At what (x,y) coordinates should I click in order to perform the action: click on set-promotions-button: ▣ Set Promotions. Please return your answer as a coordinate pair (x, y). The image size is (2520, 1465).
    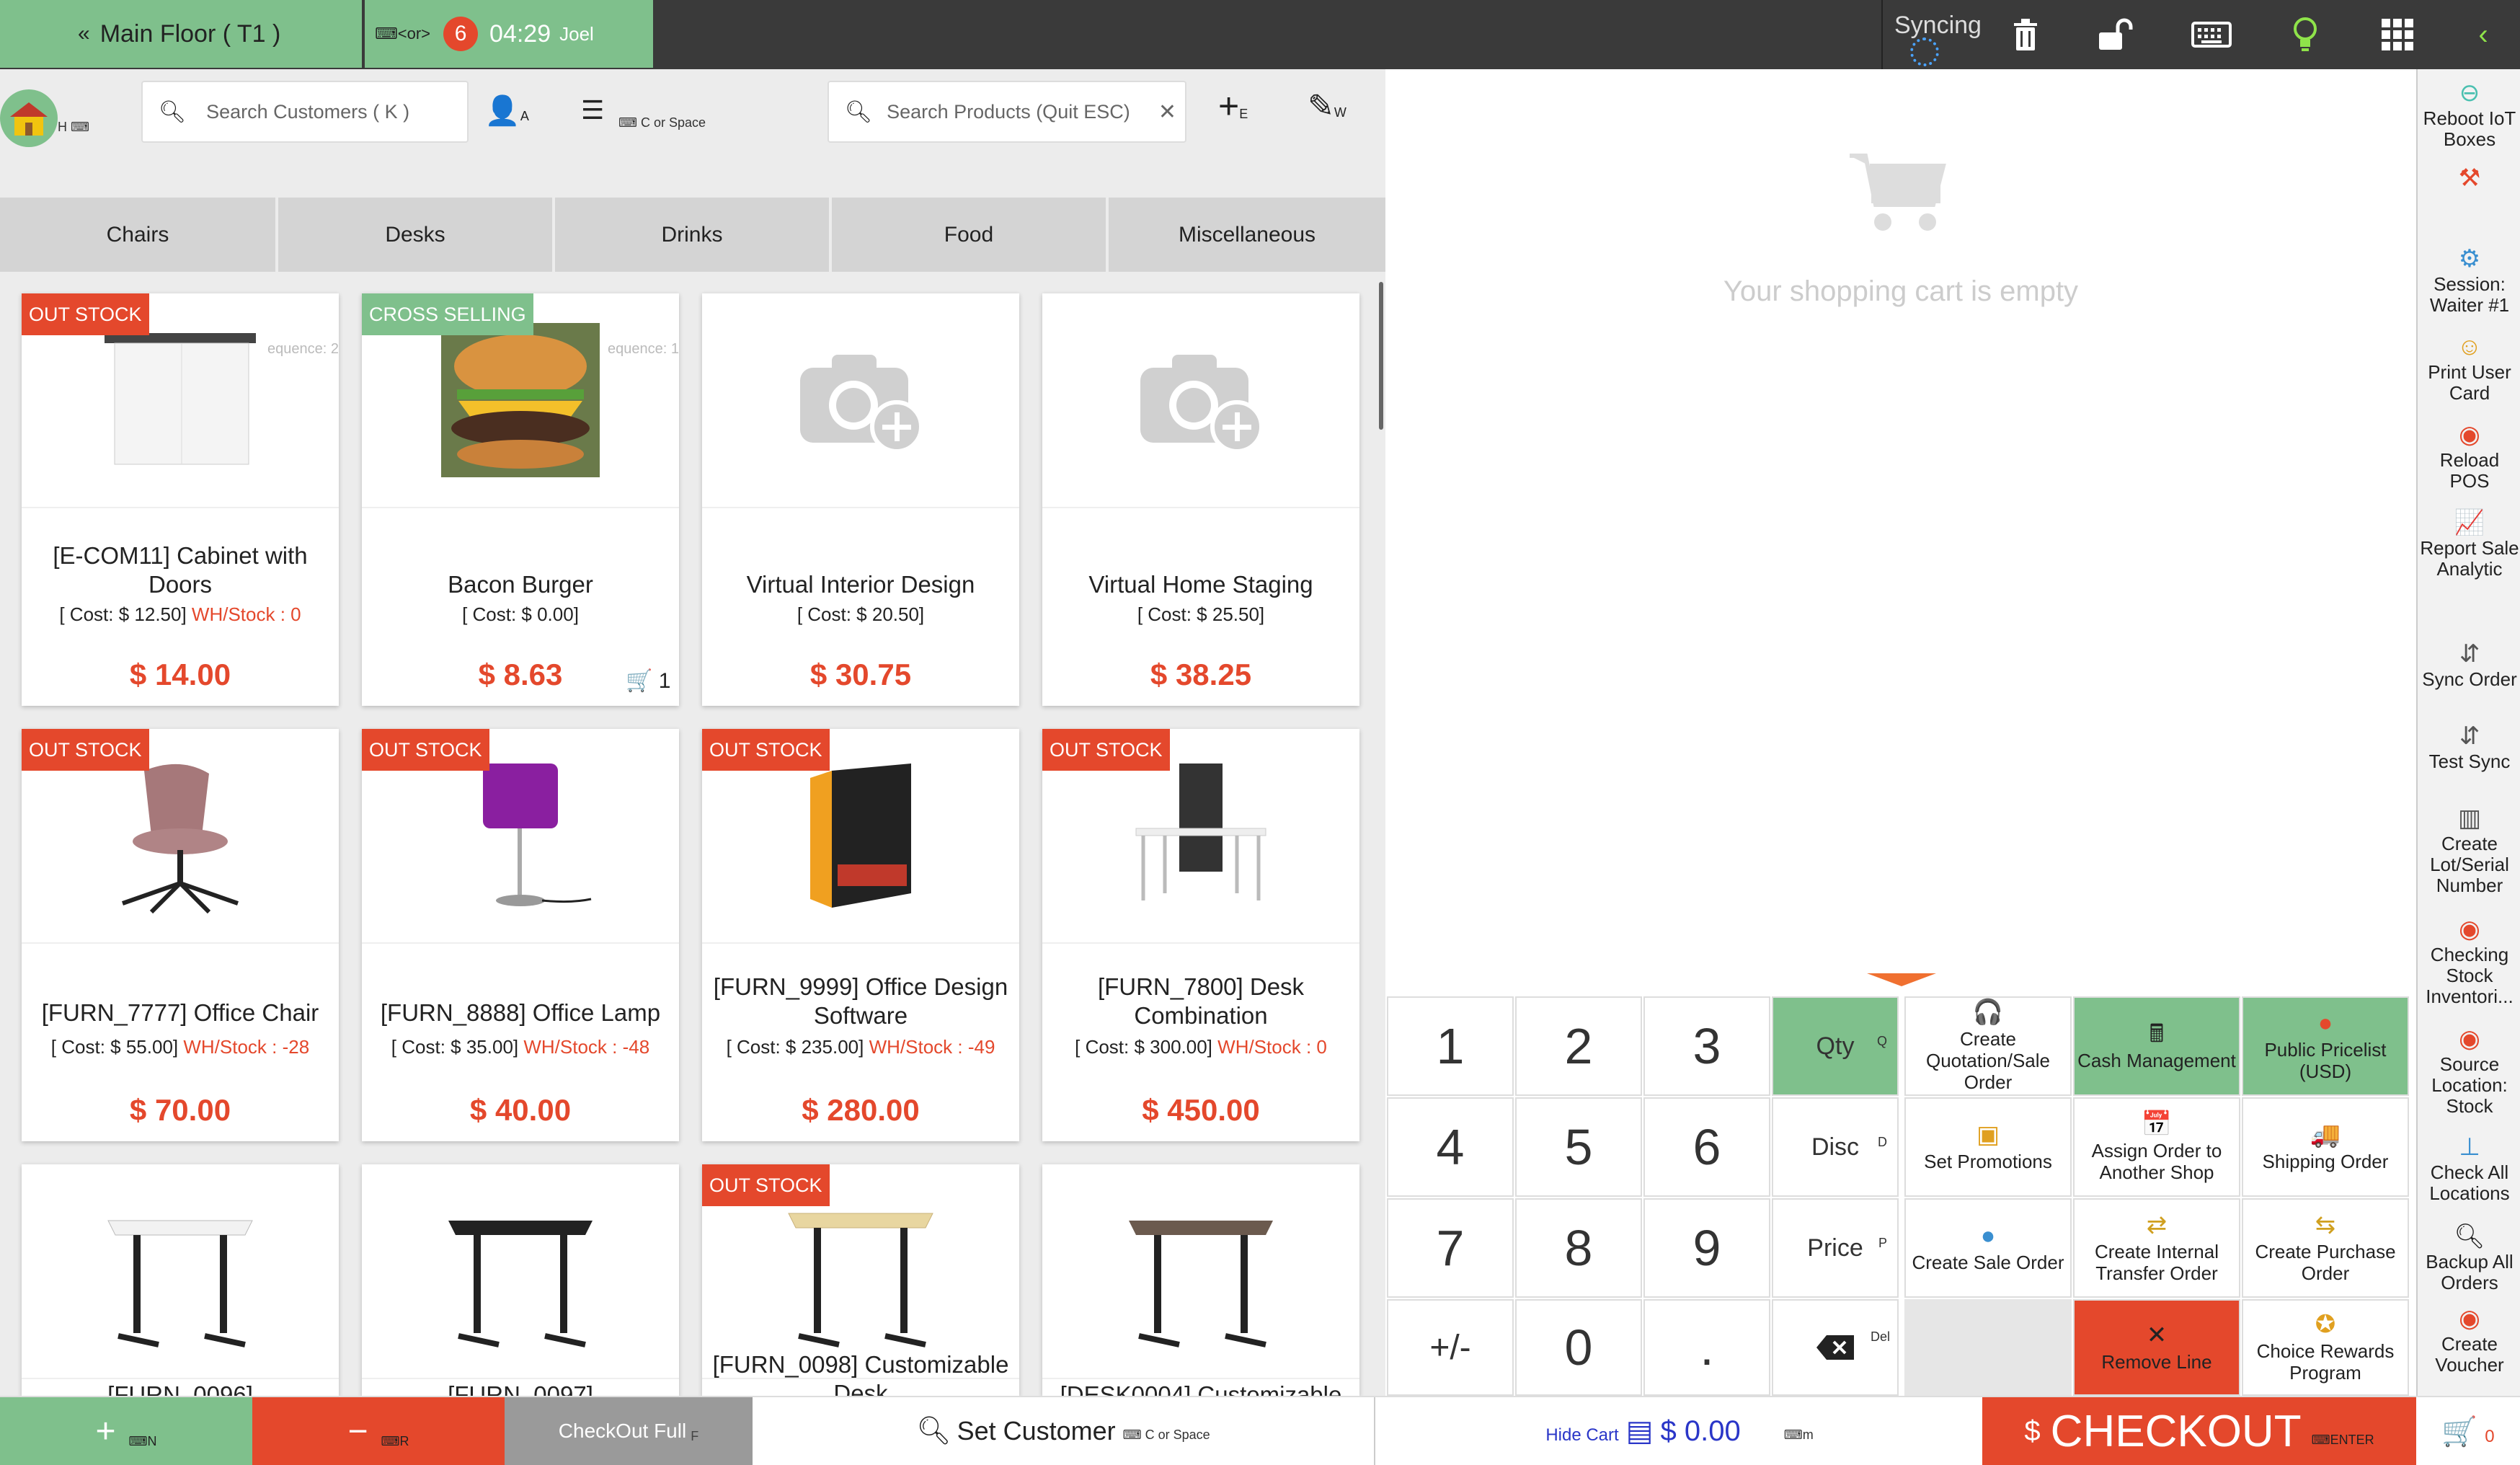
    Looking at the image, I should click on (1988, 1147).